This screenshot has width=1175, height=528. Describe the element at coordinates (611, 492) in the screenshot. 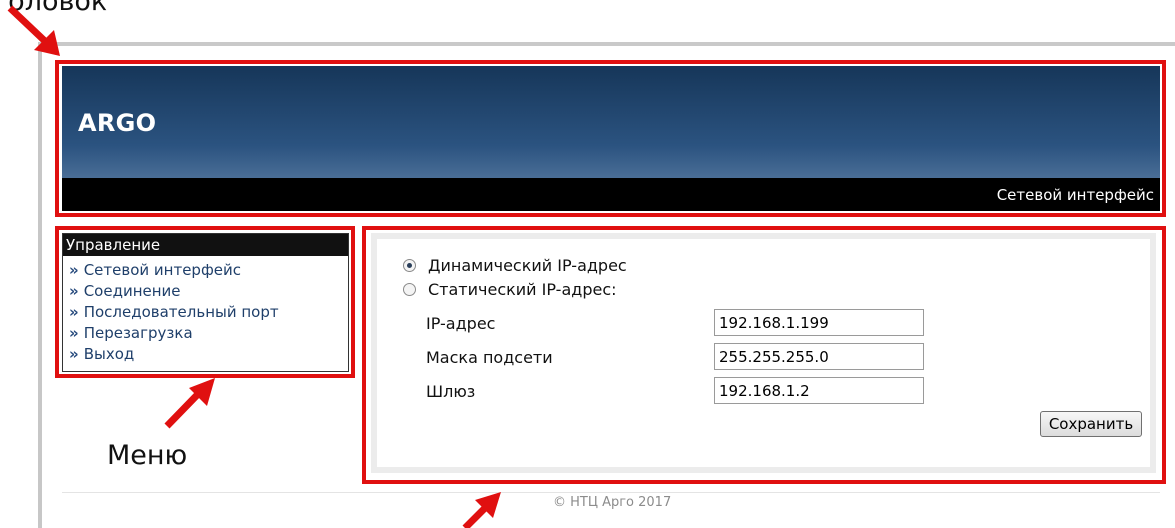

I see `footer-divider` at that location.